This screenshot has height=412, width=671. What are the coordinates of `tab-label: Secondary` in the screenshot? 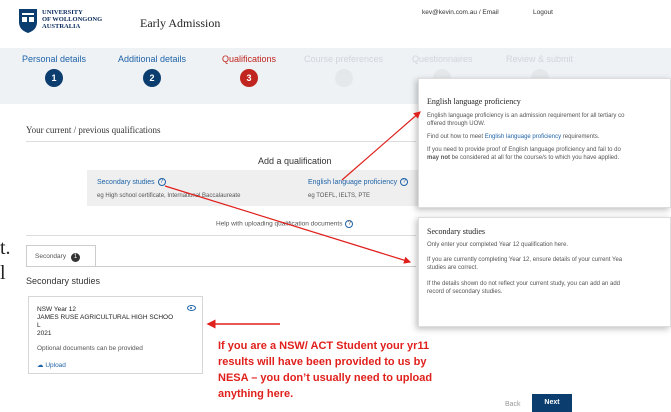 It's located at (51, 256).